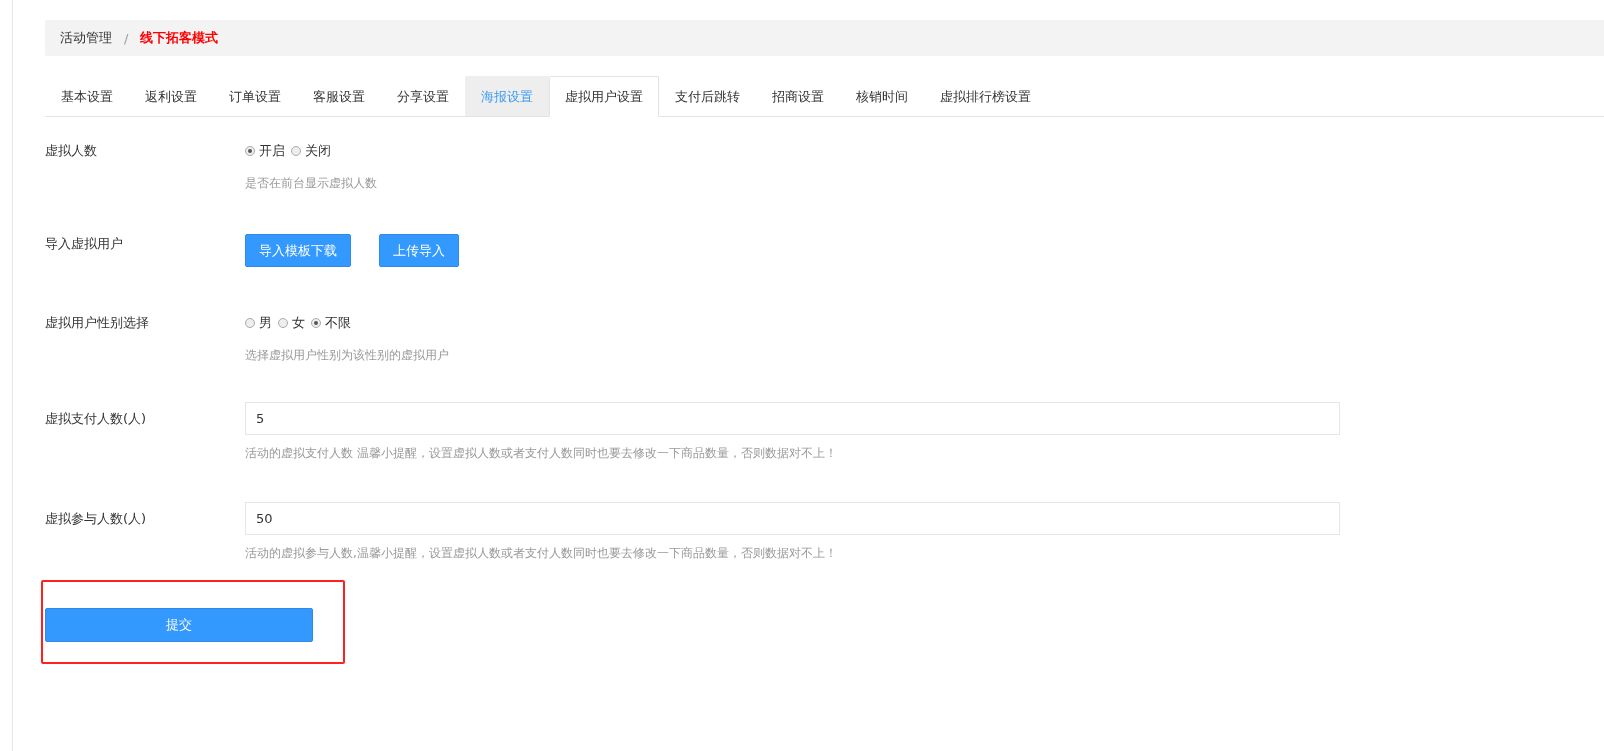 This screenshot has width=1604, height=751. What do you see at coordinates (265, 323) in the screenshot?
I see `radio-label: 男` at bounding box center [265, 323].